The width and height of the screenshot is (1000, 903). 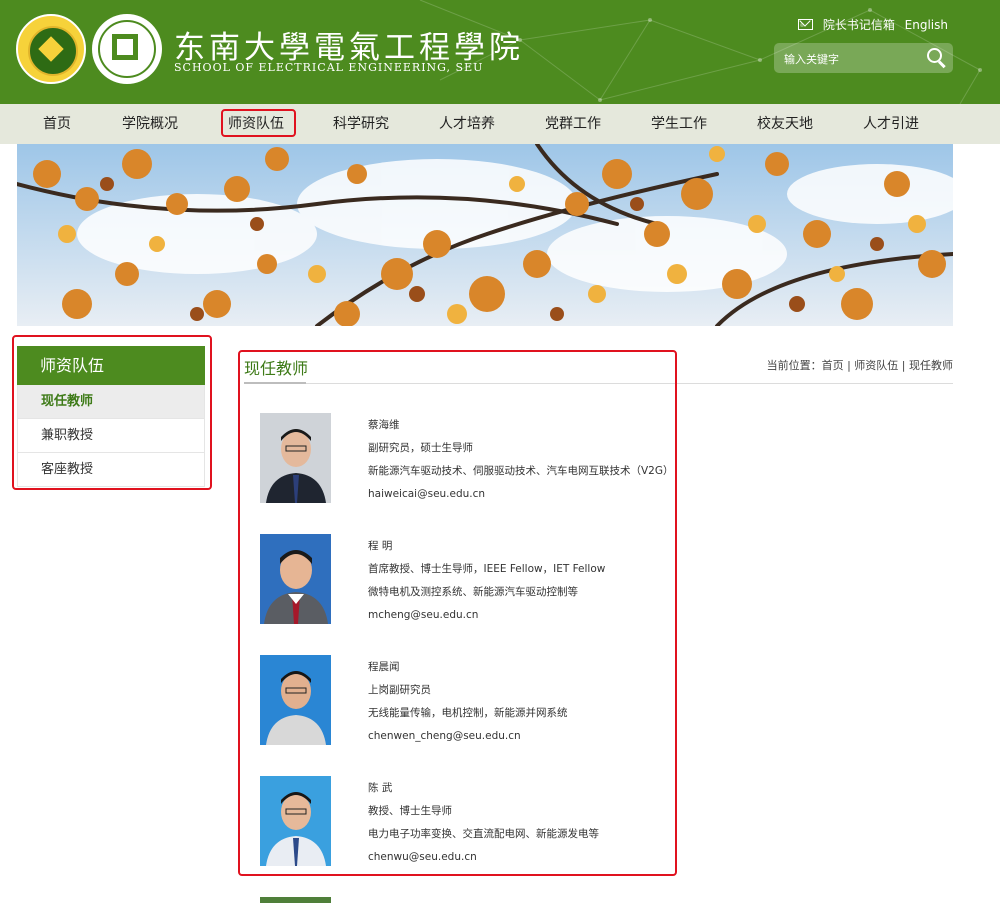 What do you see at coordinates (521, 471) in the screenshot?
I see `faculty-research: 新能源汽车驱动技术、伺服驱动技术、汽车电网互联技术（V2G）` at bounding box center [521, 471].